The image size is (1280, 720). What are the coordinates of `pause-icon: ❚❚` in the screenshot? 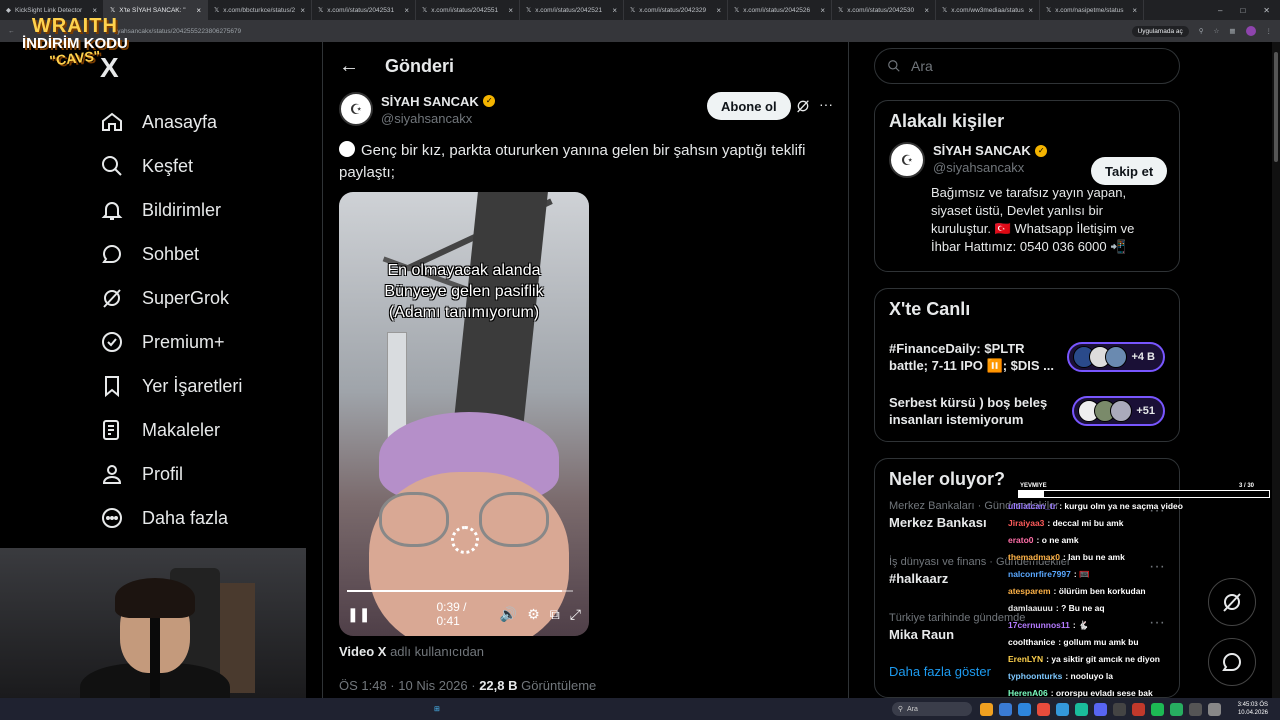 It's located at (358, 614).